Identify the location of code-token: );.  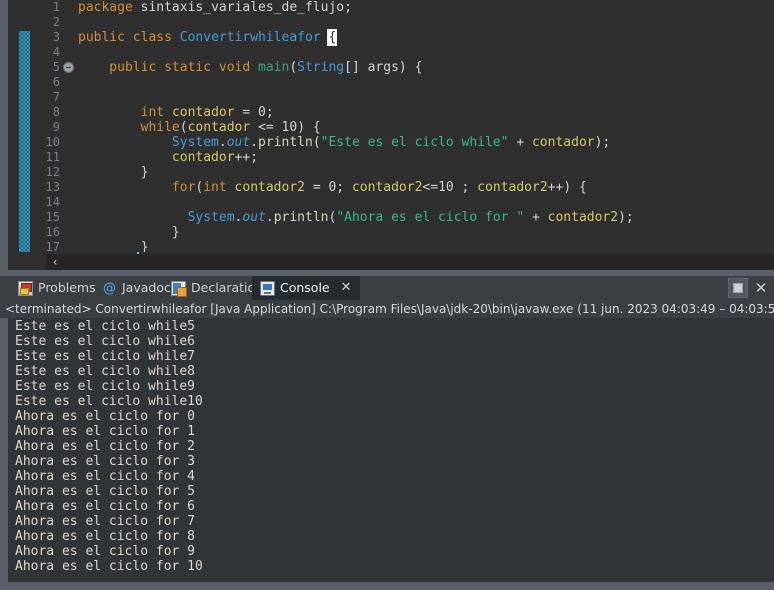
(626, 217).